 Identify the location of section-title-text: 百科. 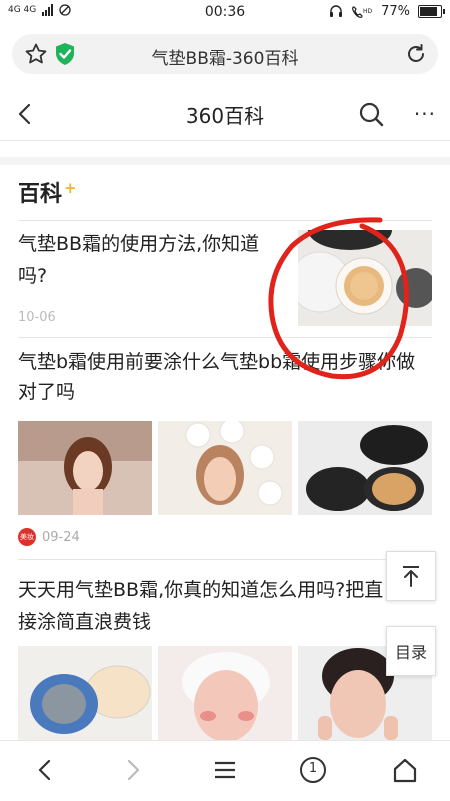
(40, 194).